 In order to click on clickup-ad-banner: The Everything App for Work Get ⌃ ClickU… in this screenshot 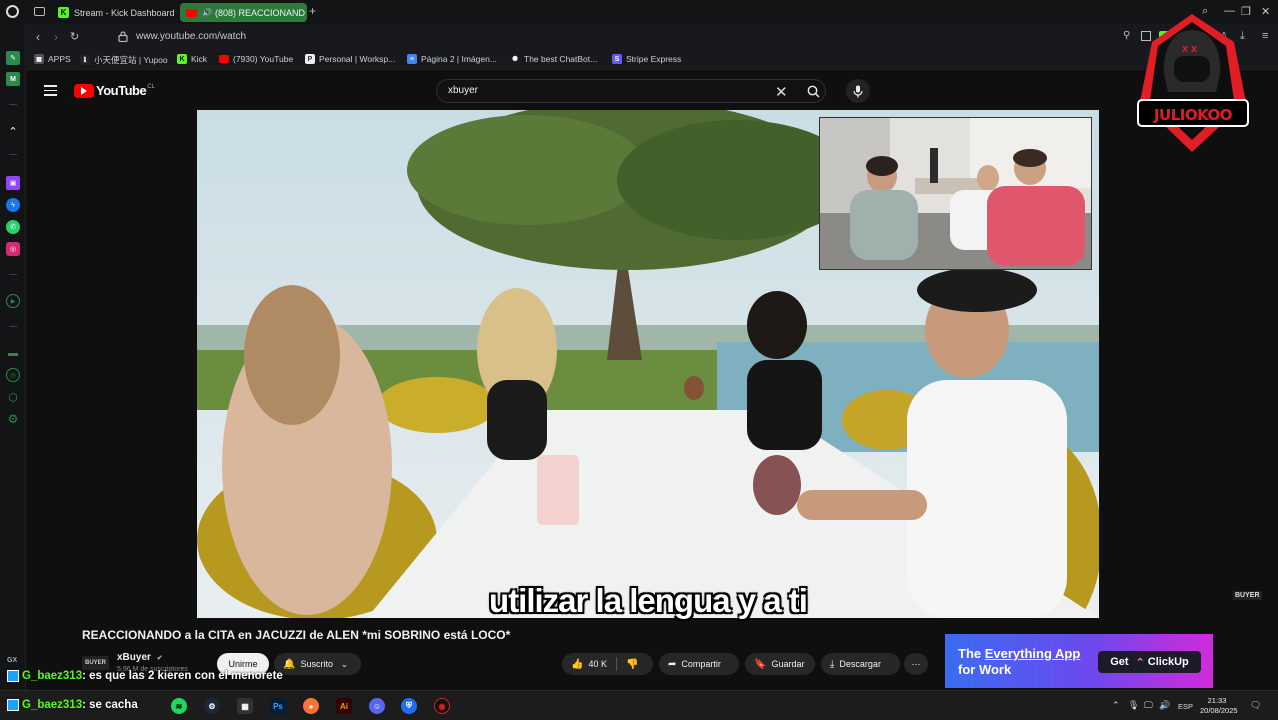, I will do `click(1079, 661)`.